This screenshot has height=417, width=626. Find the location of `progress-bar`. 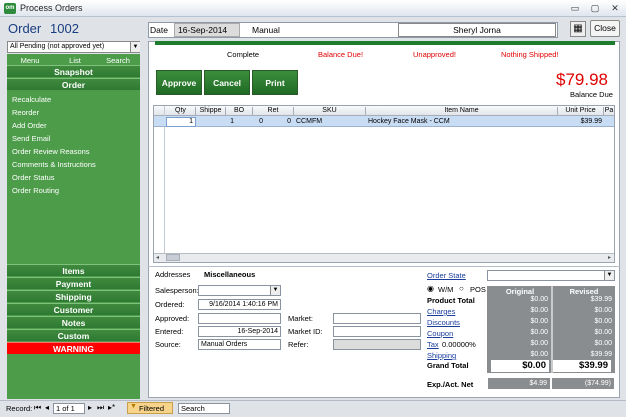

progress-bar is located at coordinates (385, 43).